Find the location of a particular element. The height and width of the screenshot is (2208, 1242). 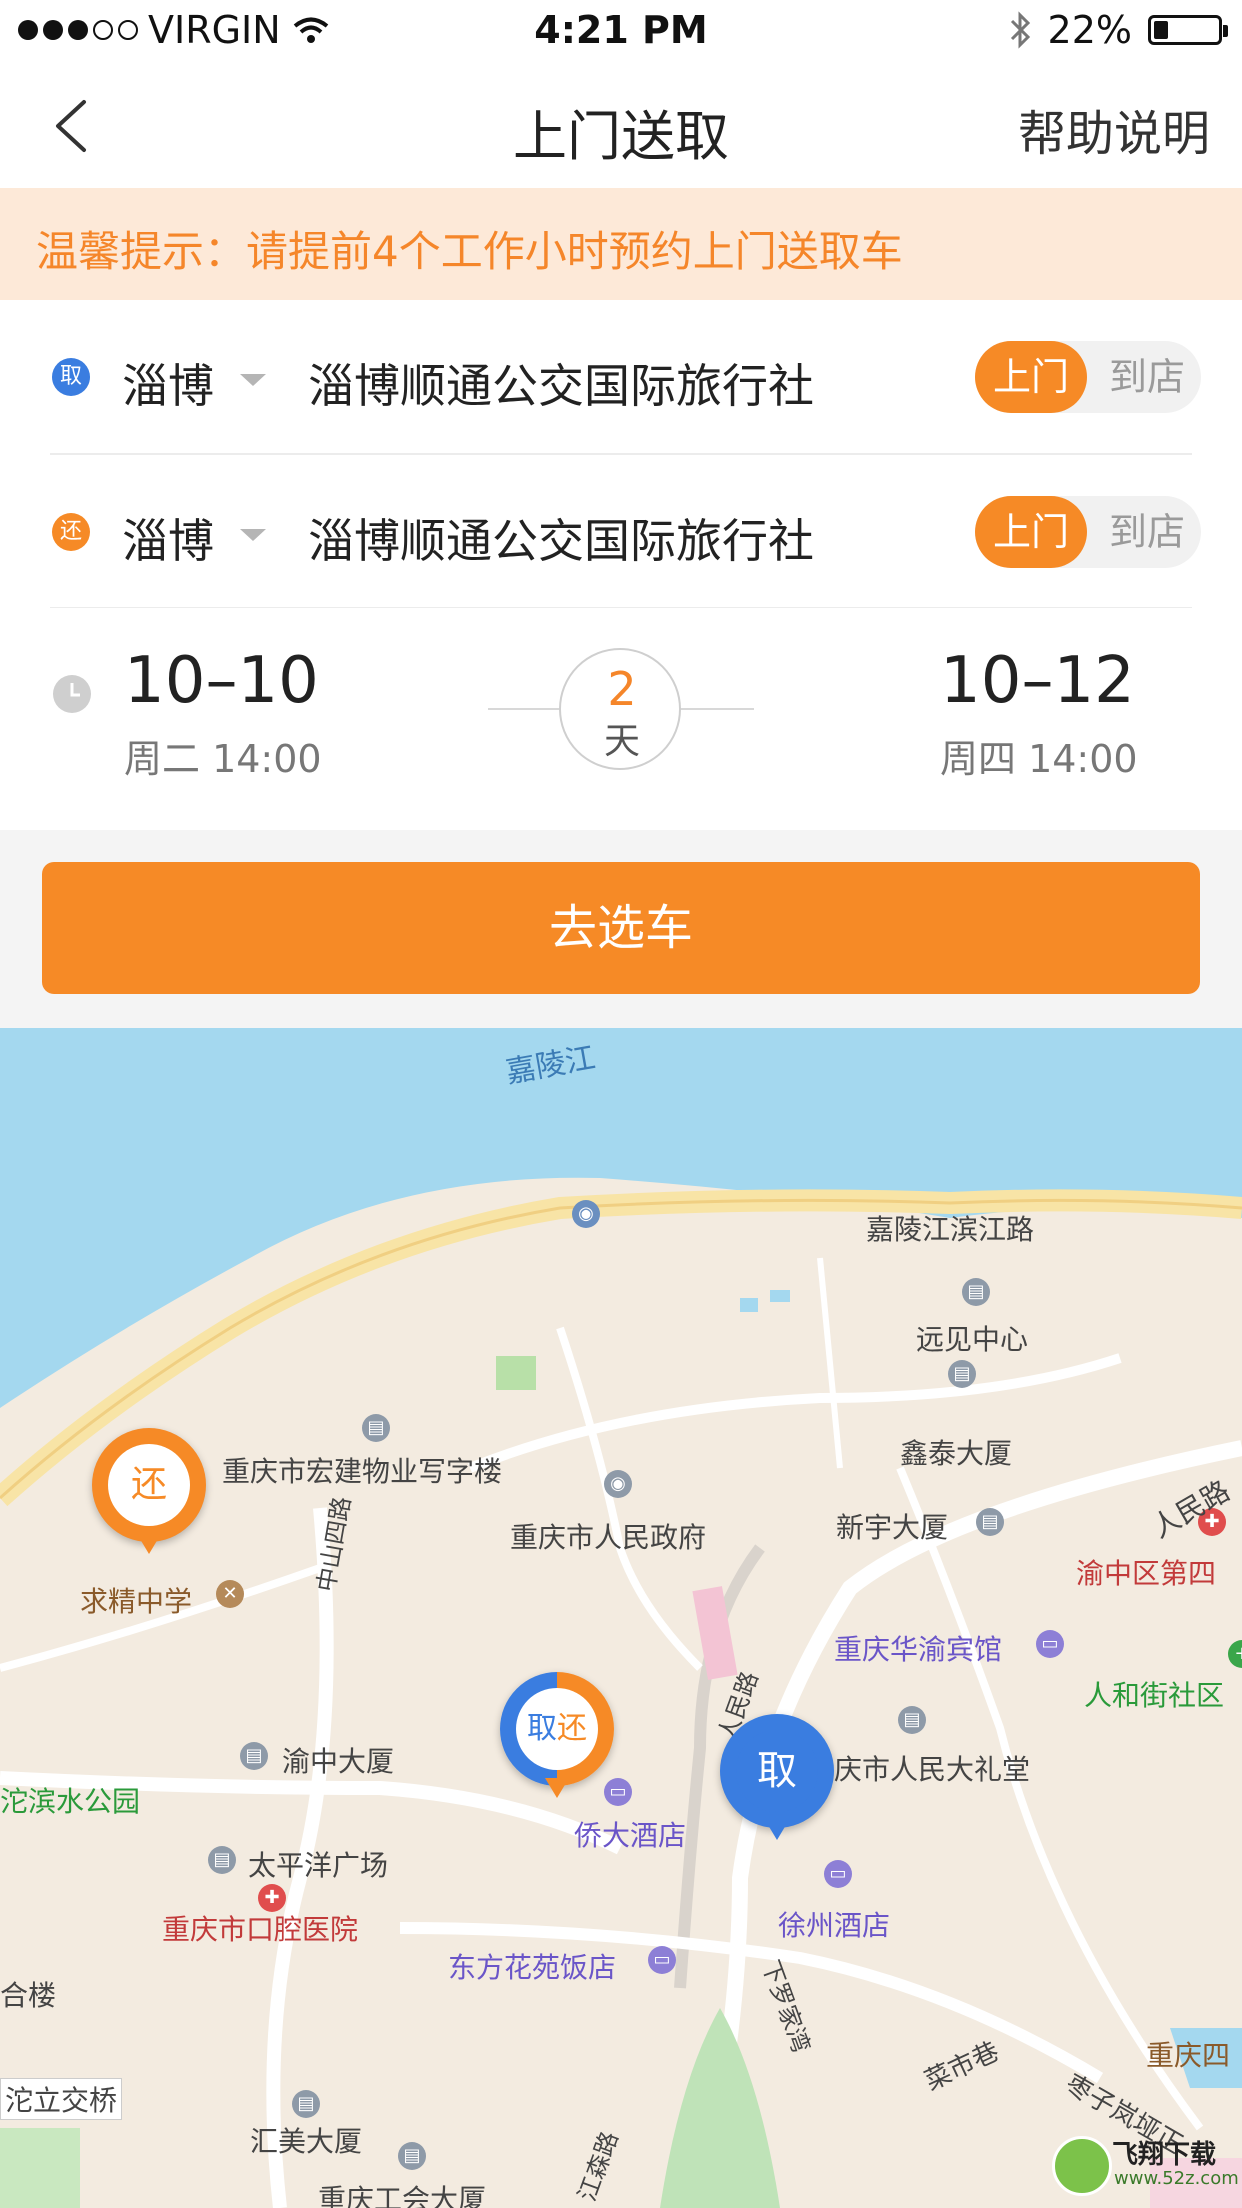

duration-unit: 天 is located at coordinates (621, 741).